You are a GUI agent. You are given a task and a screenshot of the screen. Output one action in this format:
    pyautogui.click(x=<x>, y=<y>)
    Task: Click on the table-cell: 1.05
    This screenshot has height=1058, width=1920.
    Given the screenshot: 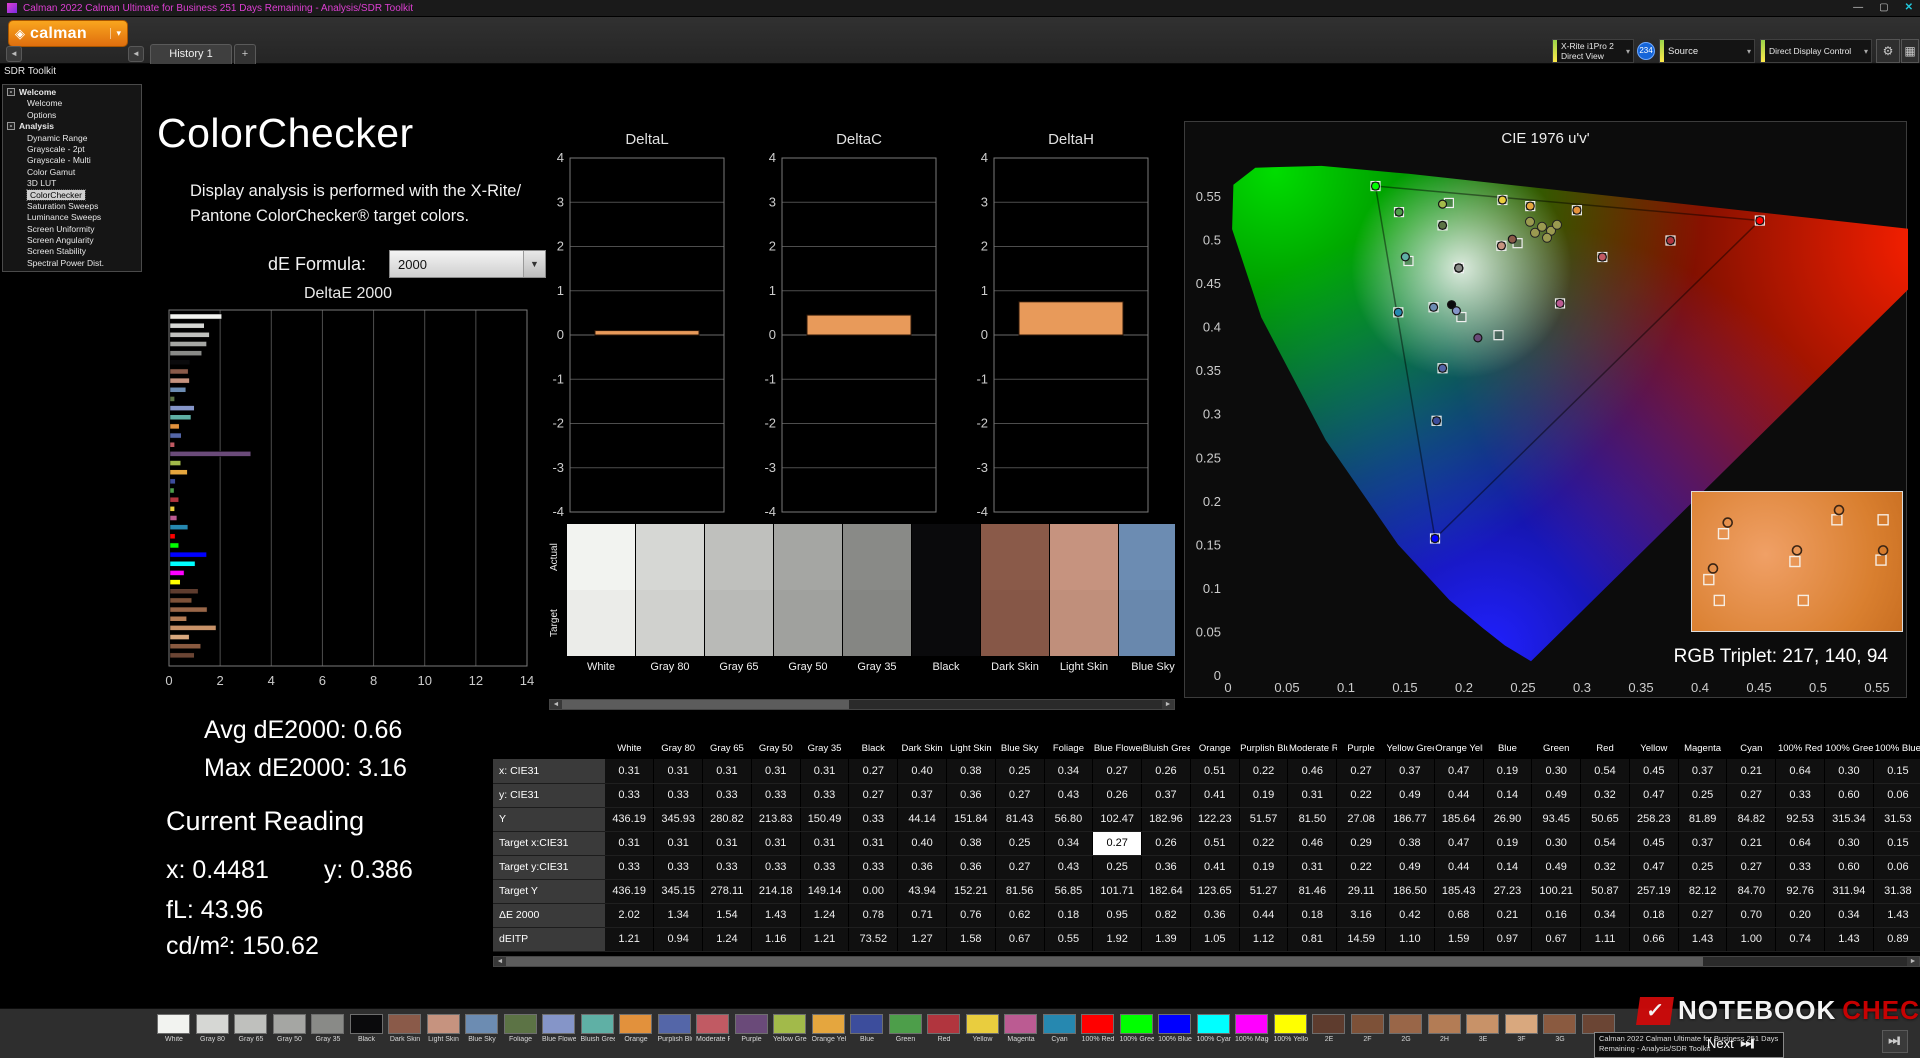 What is the action you would take?
    pyautogui.click(x=1215, y=939)
    